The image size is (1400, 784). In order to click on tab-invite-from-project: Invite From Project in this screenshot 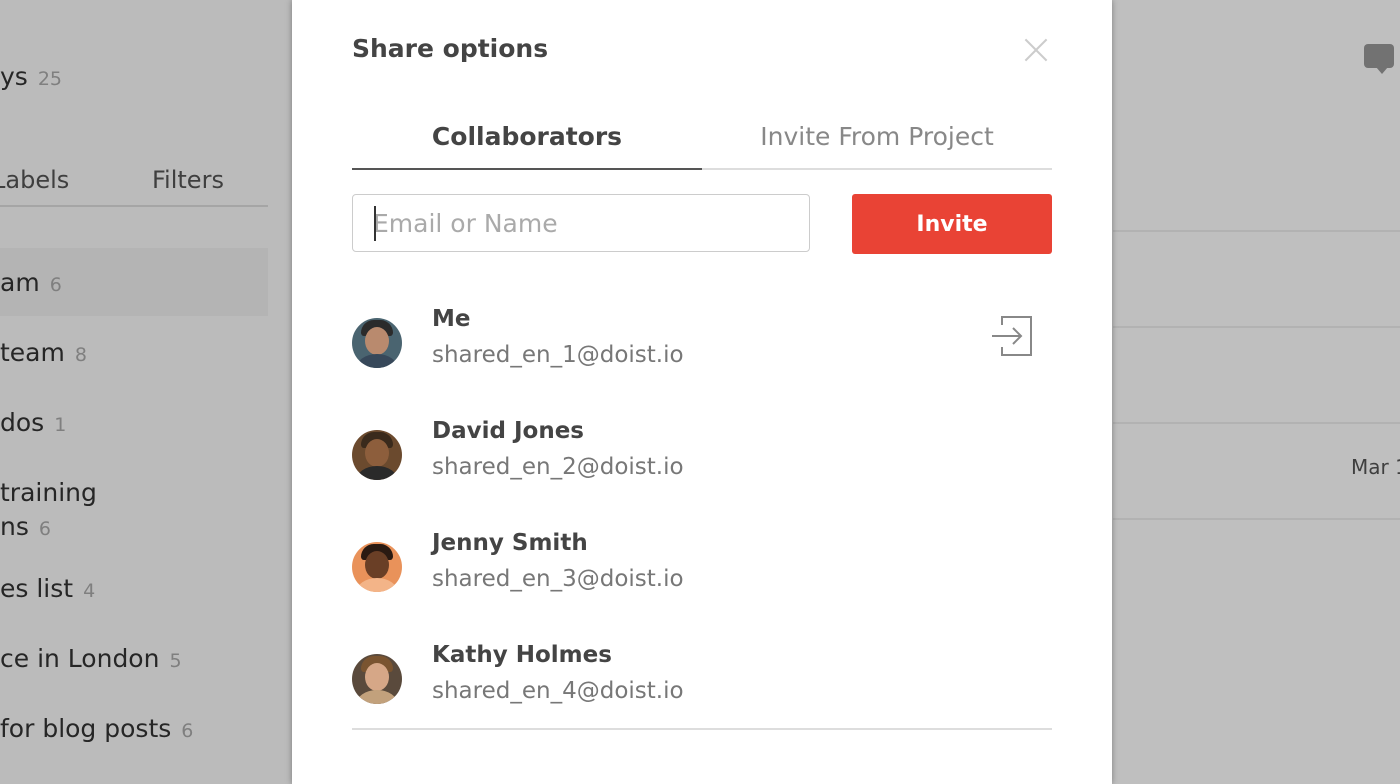, I will do `click(877, 136)`.